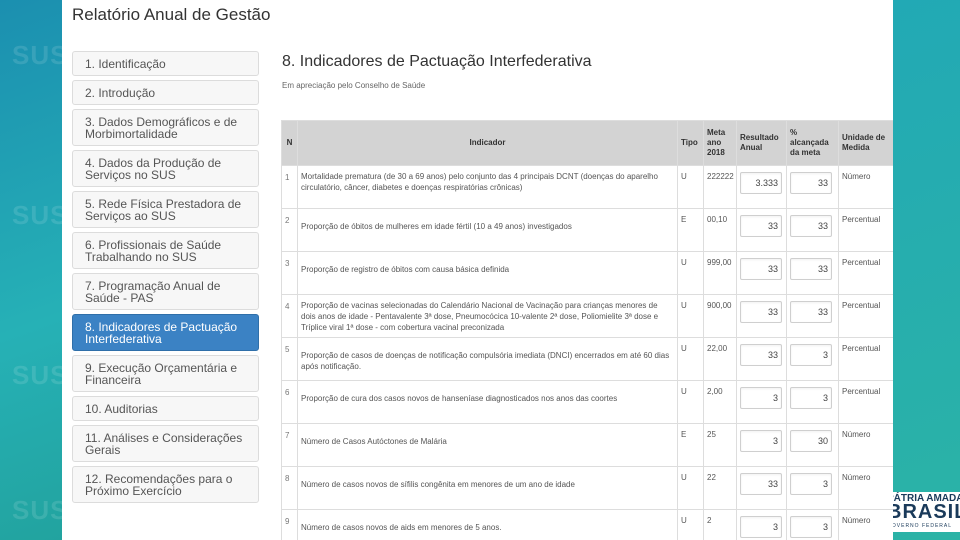 The width and height of the screenshot is (960, 540). What do you see at coordinates (920, 526) in the screenshot?
I see `brand-line-3: GOVERNO FEDERAL` at bounding box center [920, 526].